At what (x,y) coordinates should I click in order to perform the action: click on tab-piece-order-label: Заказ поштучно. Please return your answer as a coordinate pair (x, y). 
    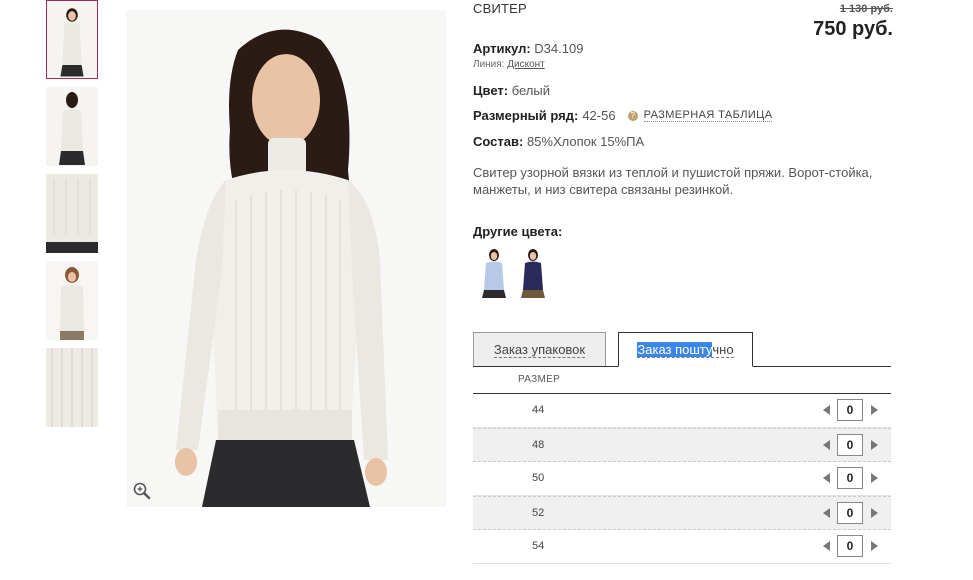
    Looking at the image, I should click on (685, 349).